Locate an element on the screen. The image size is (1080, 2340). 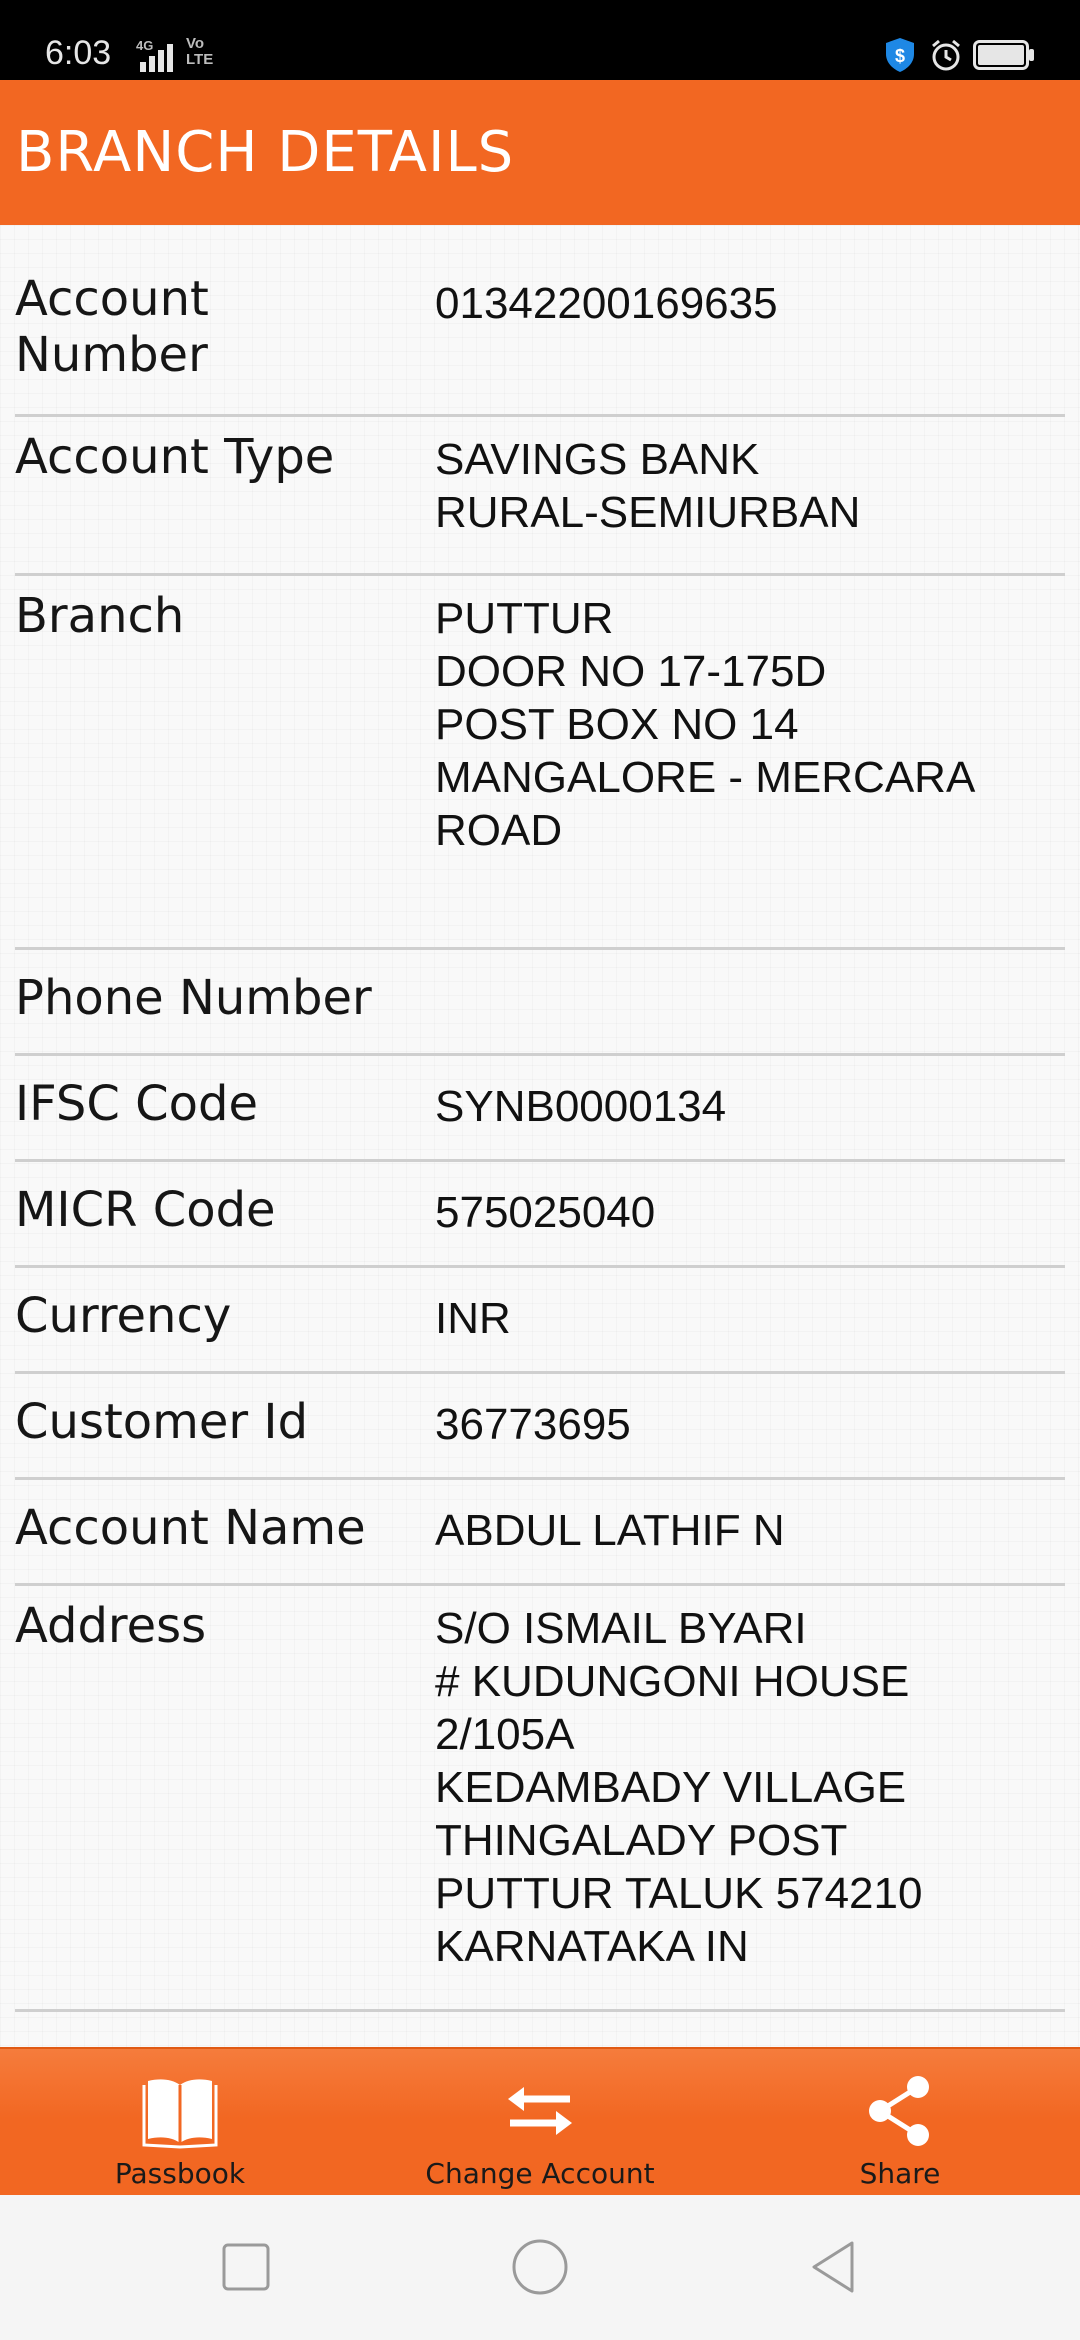
detail-label: Account Number is located at coordinates (112, 327).